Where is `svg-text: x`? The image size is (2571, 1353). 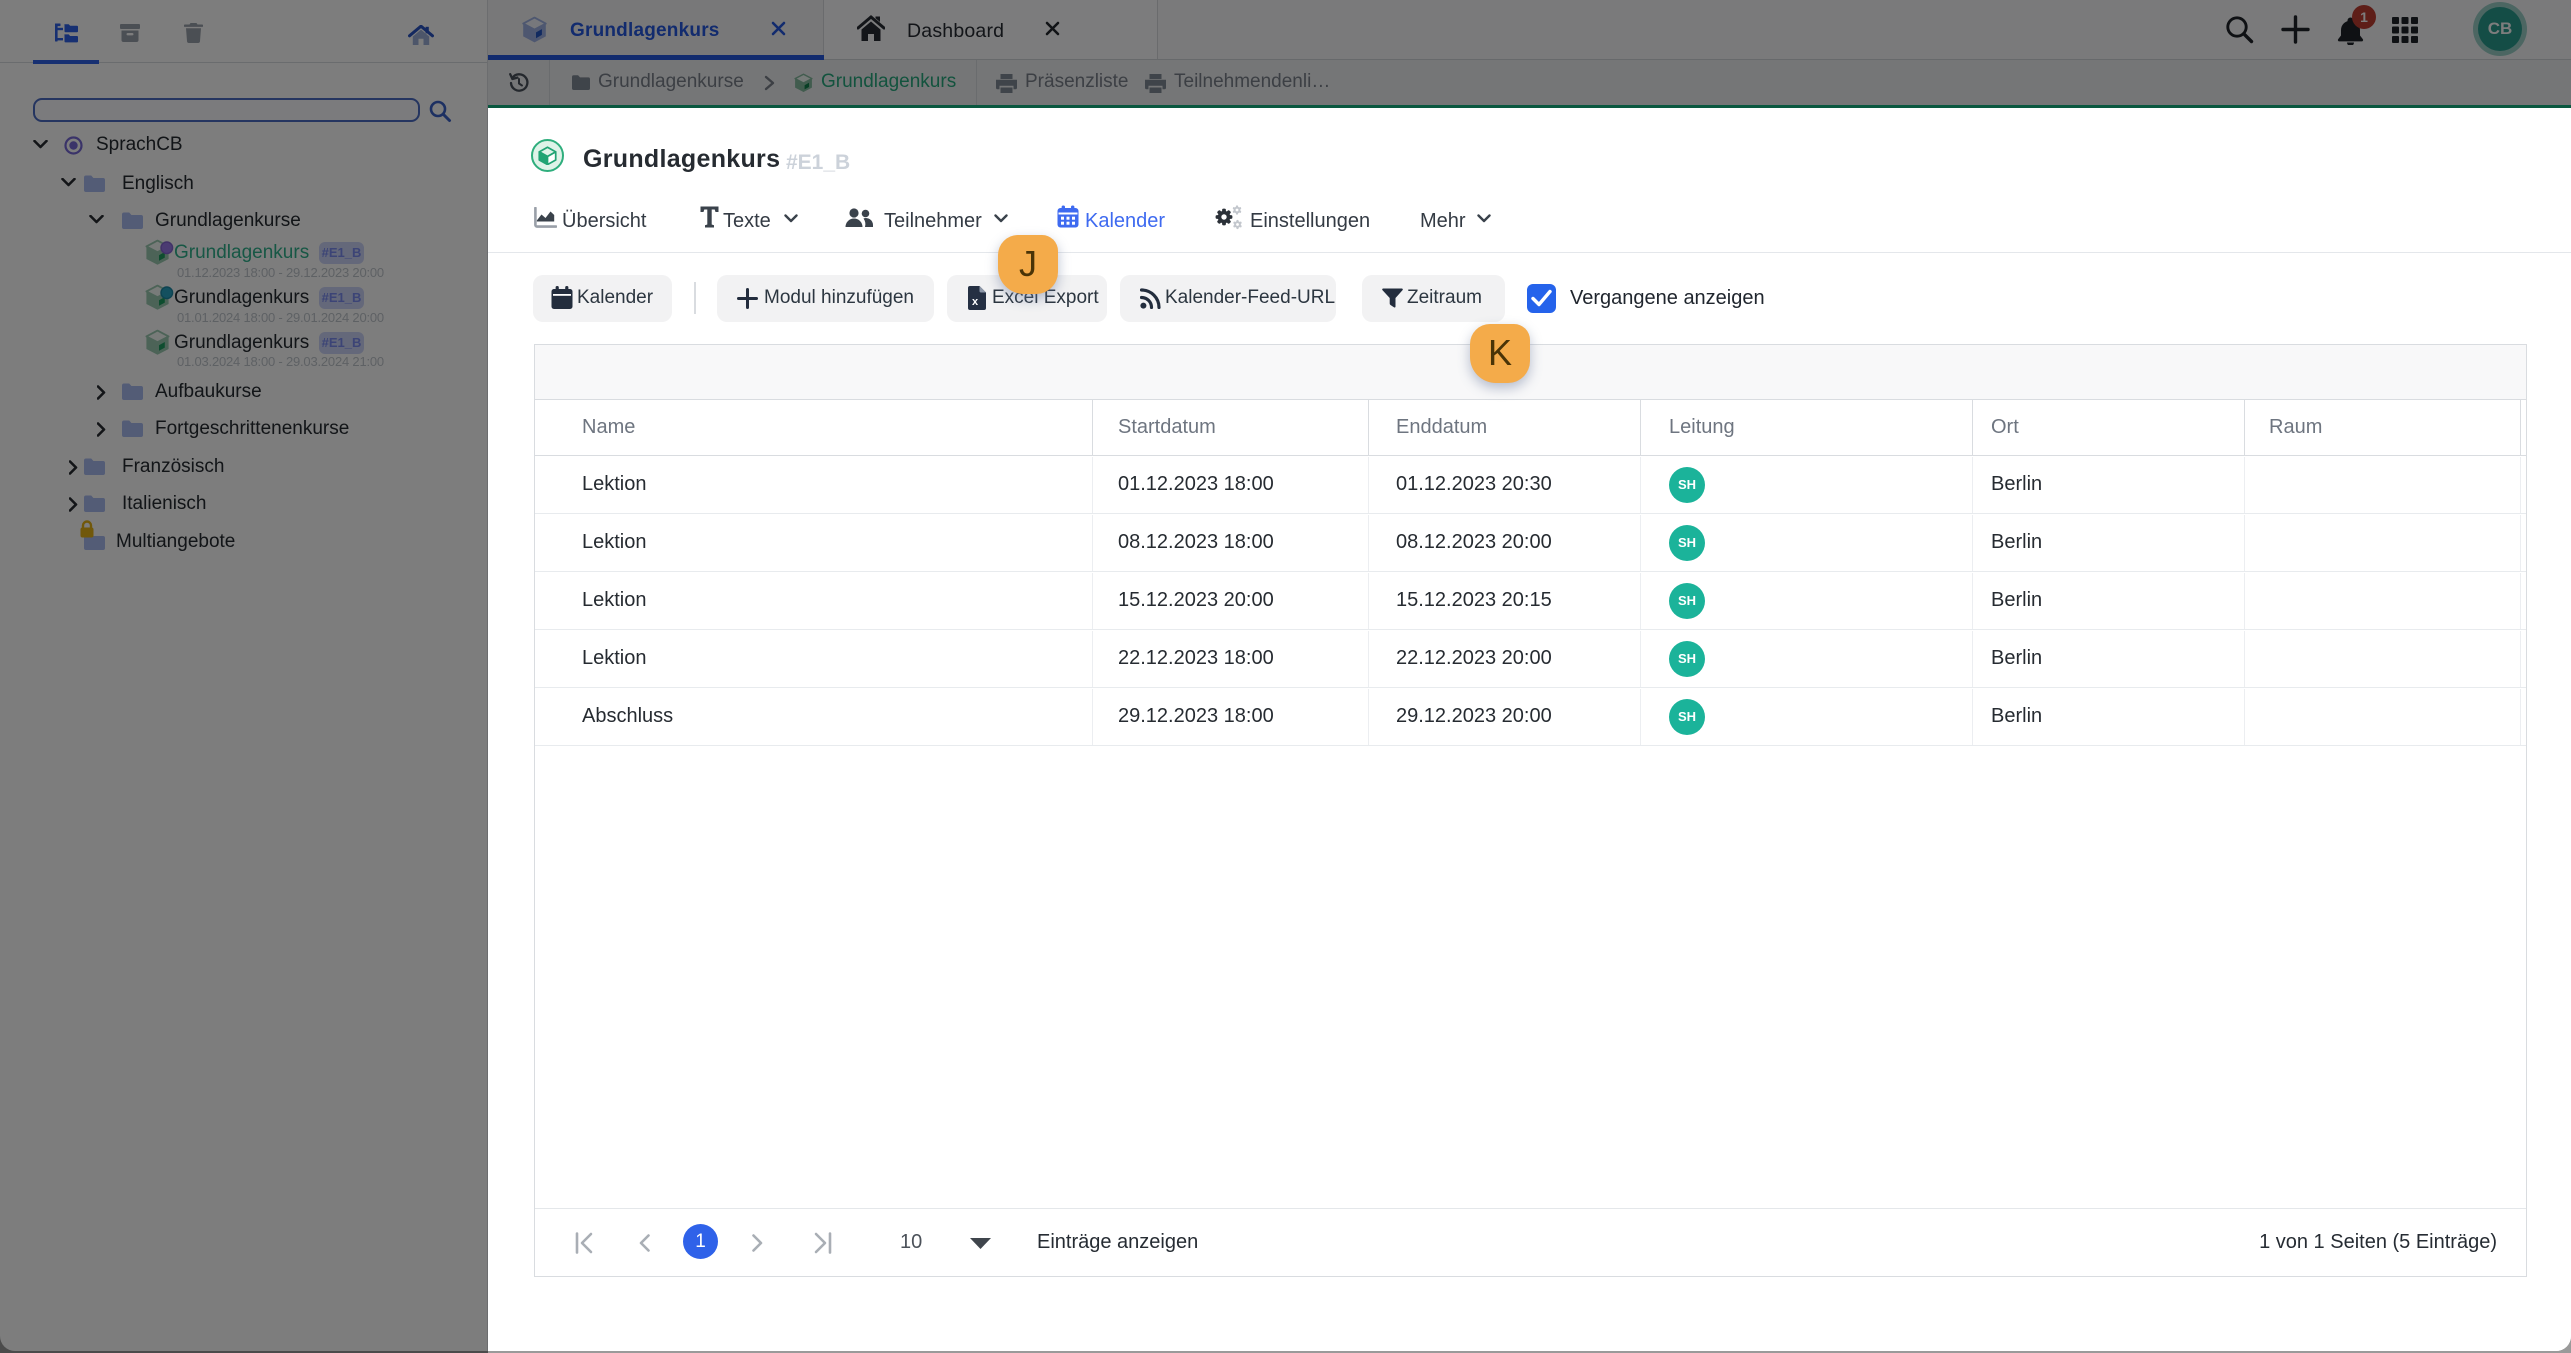
svg-text: x is located at coordinates (975, 302).